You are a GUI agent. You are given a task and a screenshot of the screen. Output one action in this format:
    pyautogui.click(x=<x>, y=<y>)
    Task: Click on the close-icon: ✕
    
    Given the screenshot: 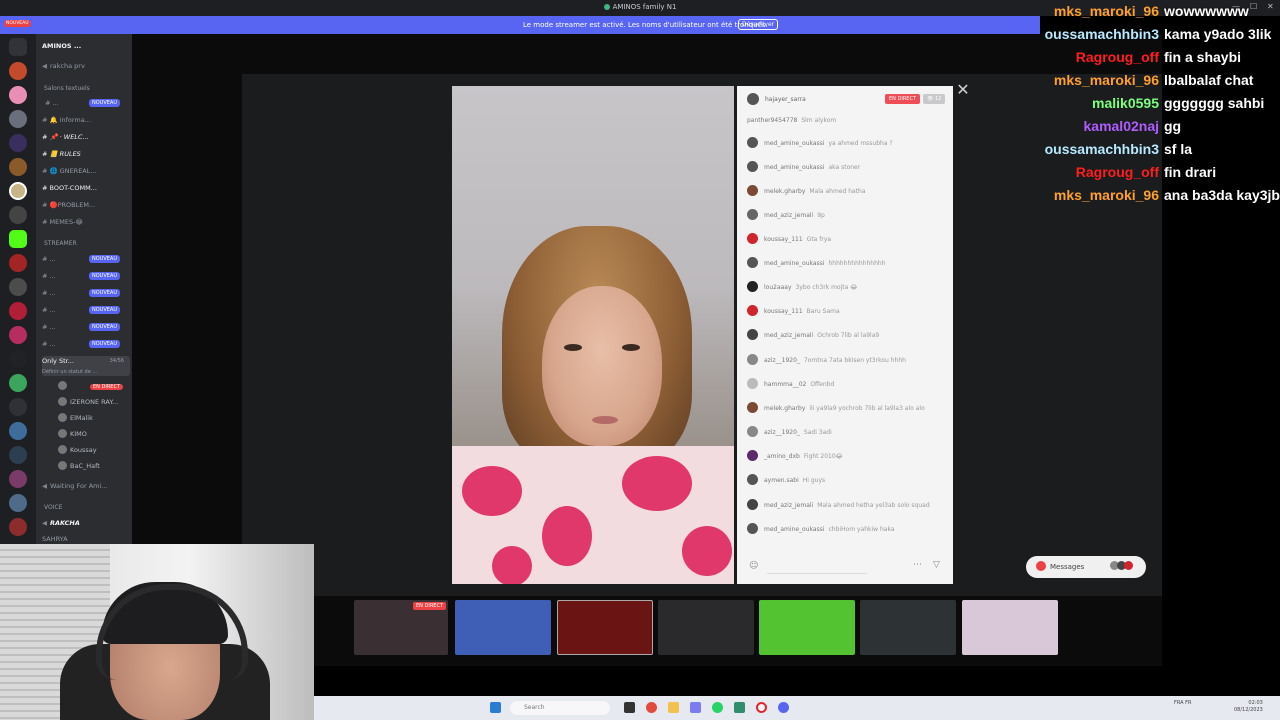 What is the action you would take?
    pyautogui.click(x=963, y=90)
    